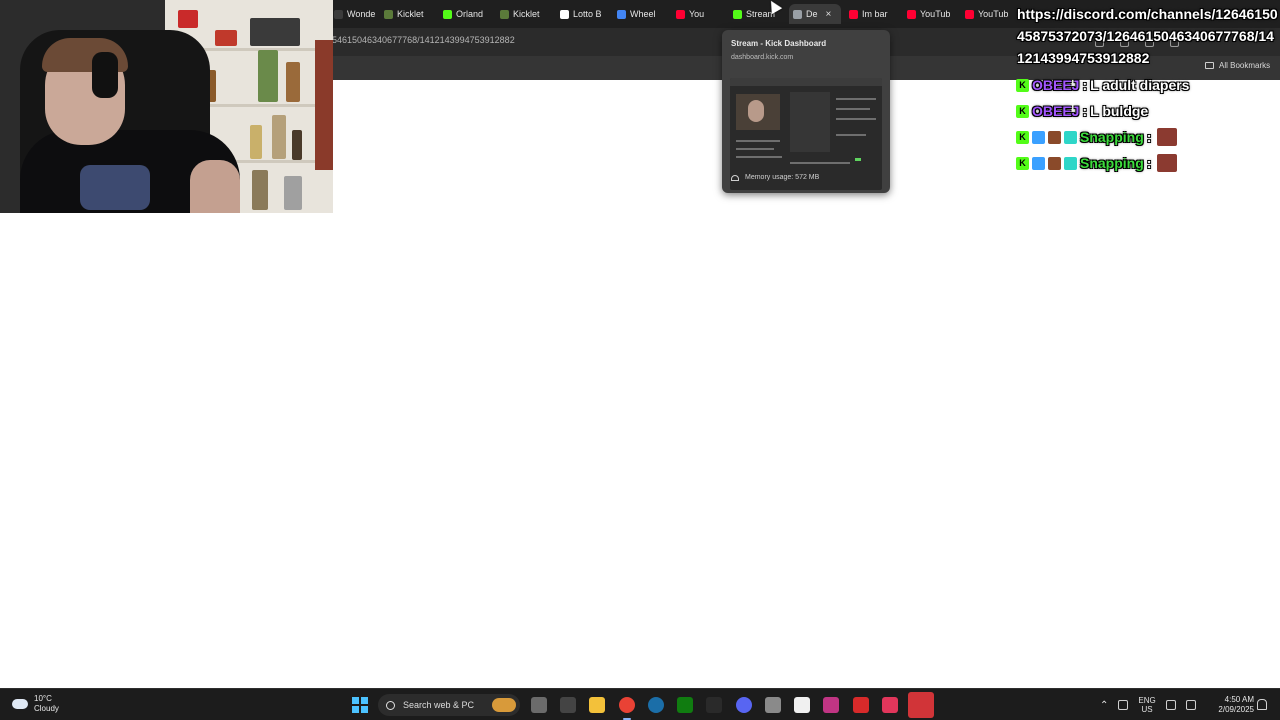 This screenshot has width=1280, height=720. What do you see at coordinates (46, 708) in the screenshot?
I see `weather-desc: Cloudy` at bounding box center [46, 708].